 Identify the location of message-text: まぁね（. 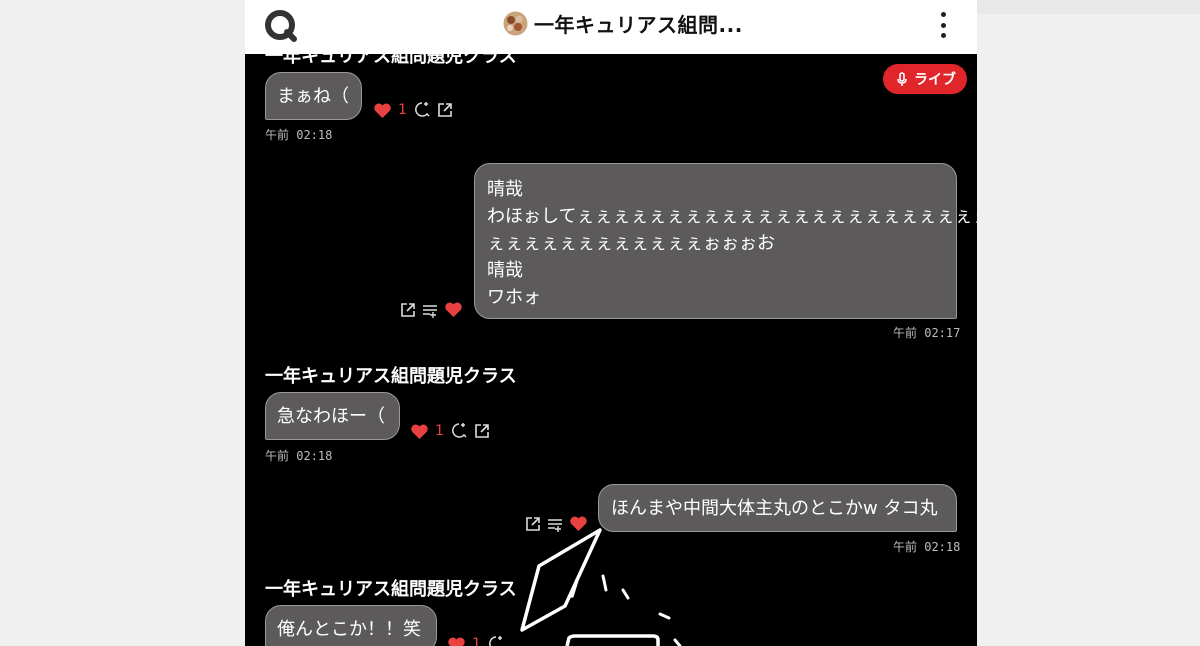
(313, 96).